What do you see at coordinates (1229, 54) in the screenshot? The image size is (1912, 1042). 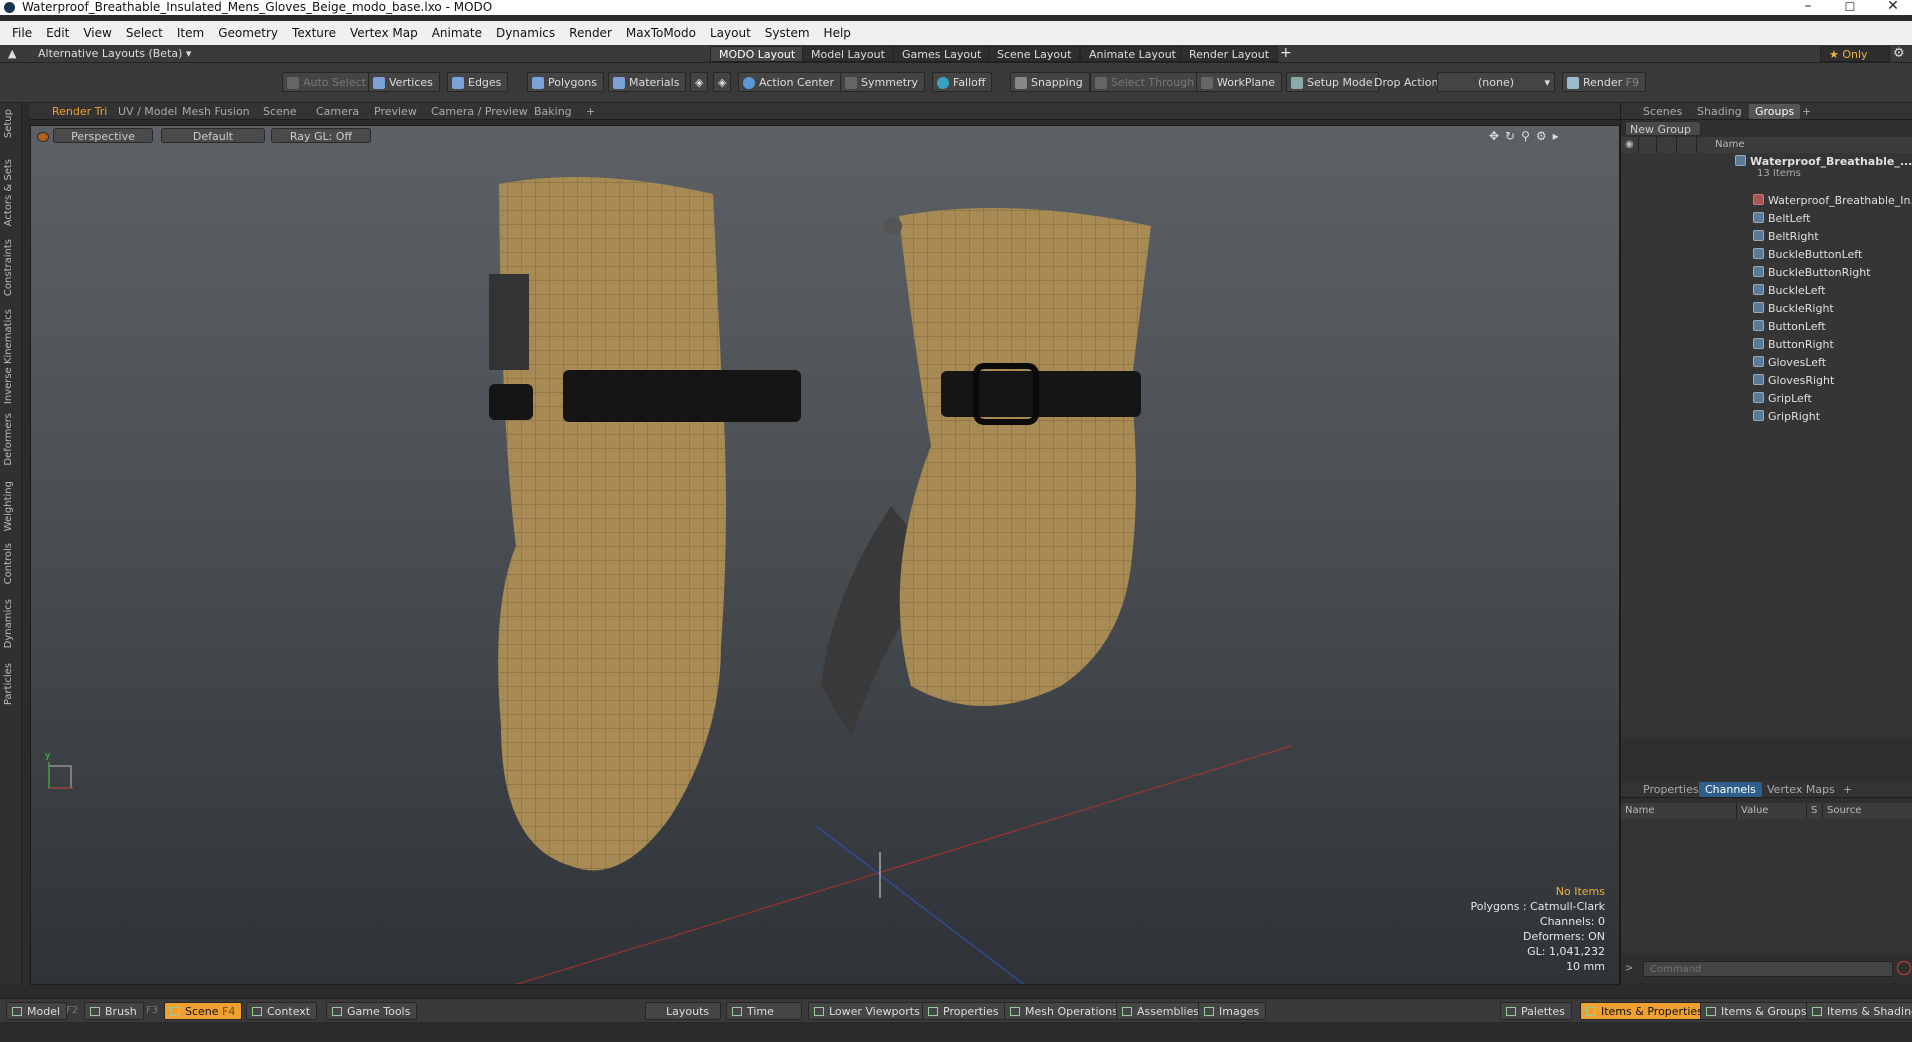 I see `tab-render-layout: Render Layout` at bounding box center [1229, 54].